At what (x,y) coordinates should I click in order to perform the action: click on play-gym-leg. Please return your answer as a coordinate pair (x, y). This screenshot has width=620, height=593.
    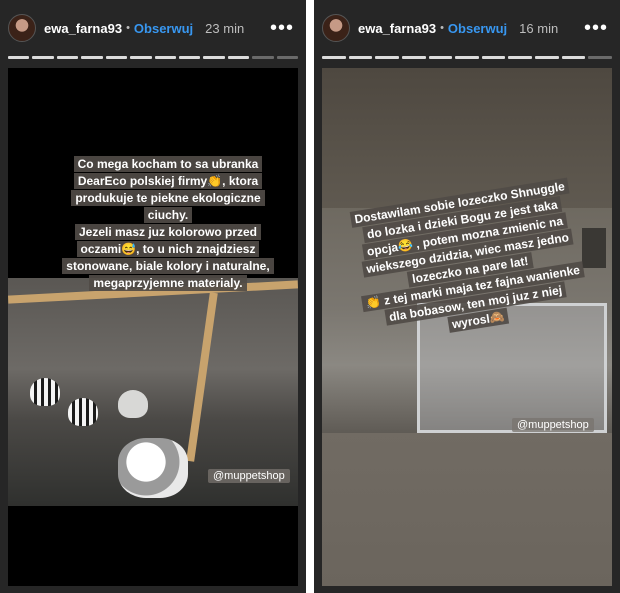
    Looking at the image, I should click on (202, 377).